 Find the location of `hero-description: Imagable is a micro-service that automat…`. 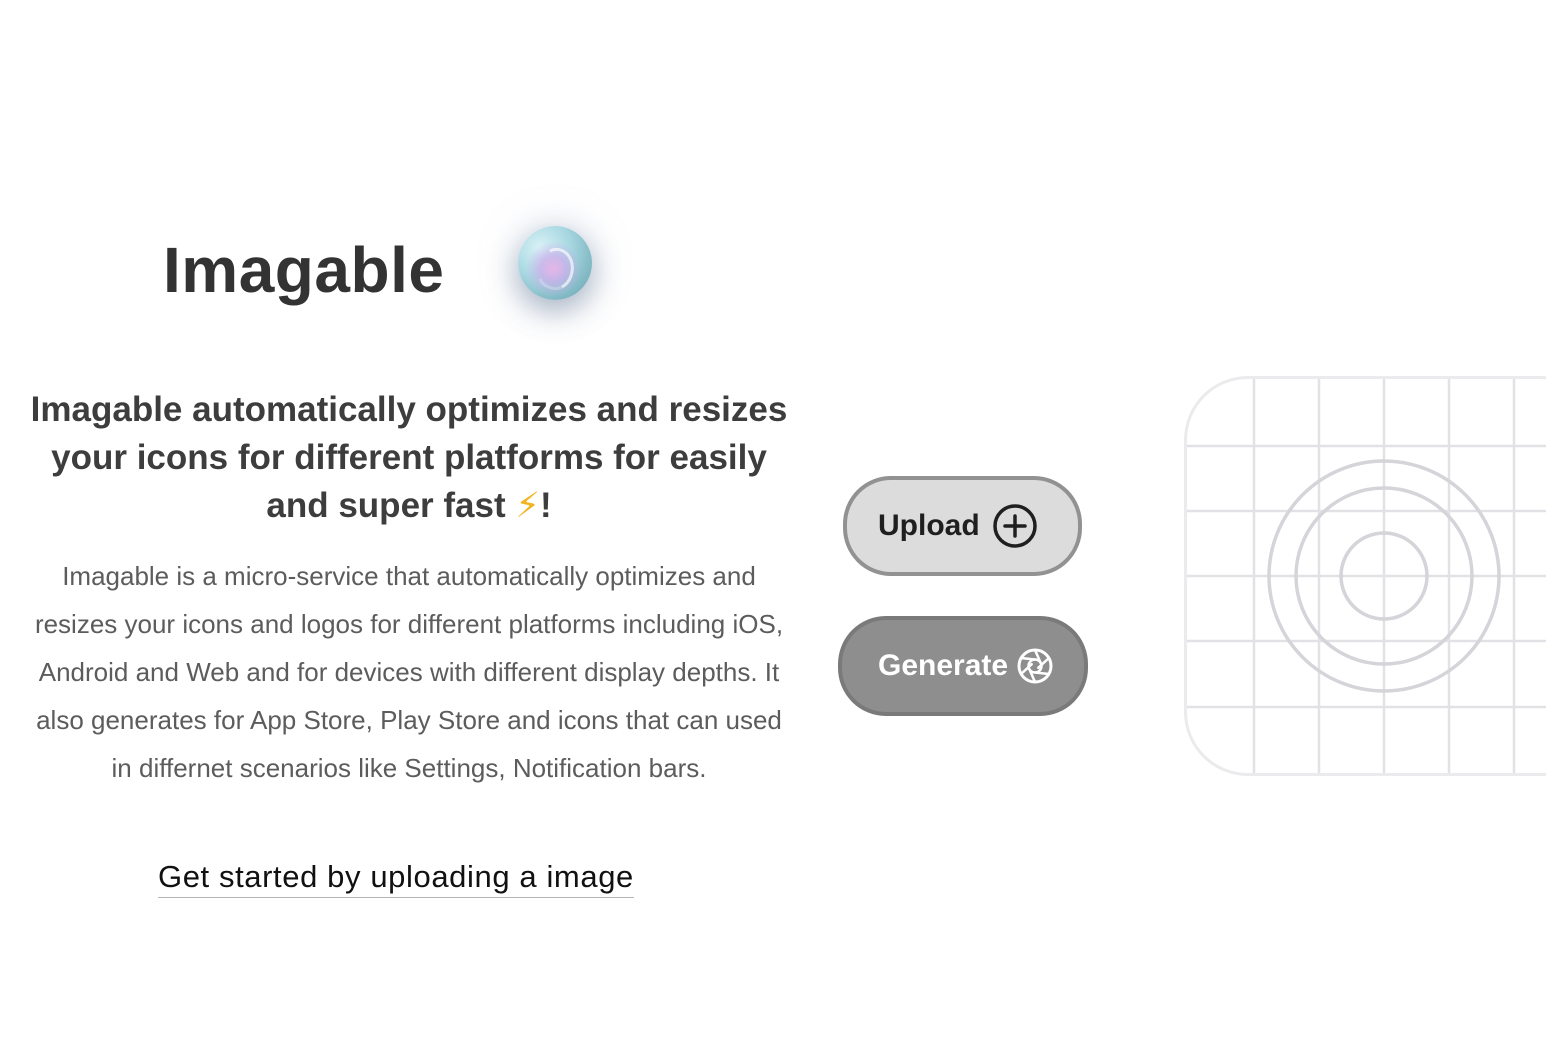

hero-description: Imagable is a micro-service that automat… is located at coordinates (409, 672).